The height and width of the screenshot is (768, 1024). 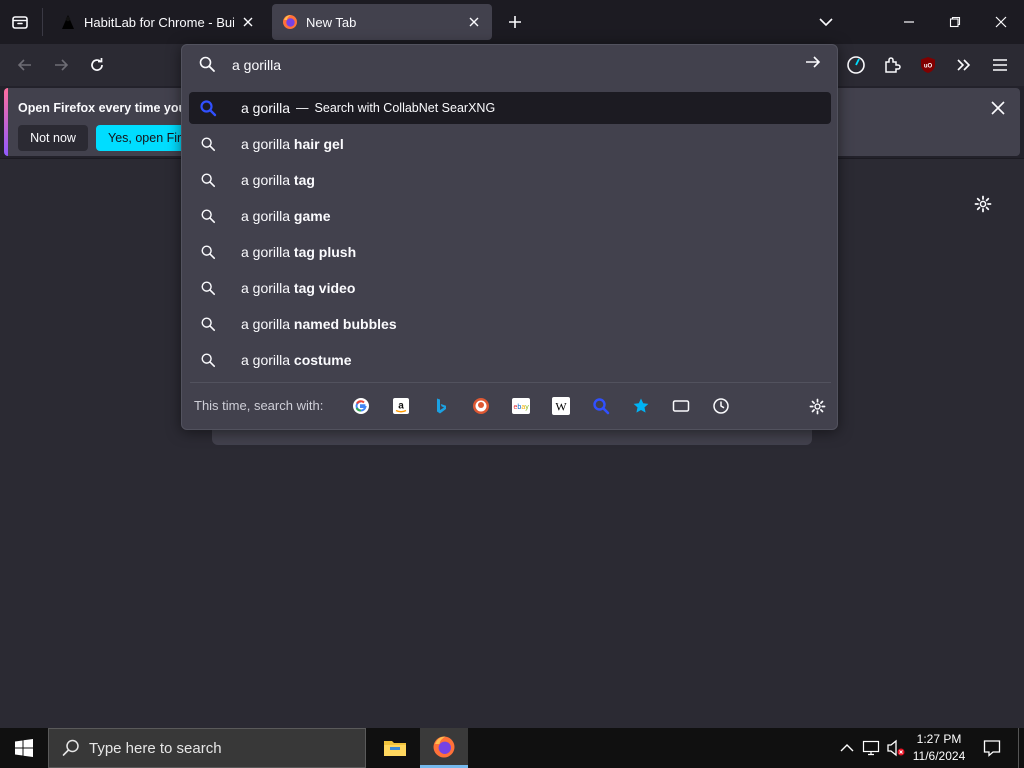 What do you see at coordinates (405, 108) in the screenshot?
I see `result-action: Search with CollabNet SearXNG` at bounding box center [405, 108].